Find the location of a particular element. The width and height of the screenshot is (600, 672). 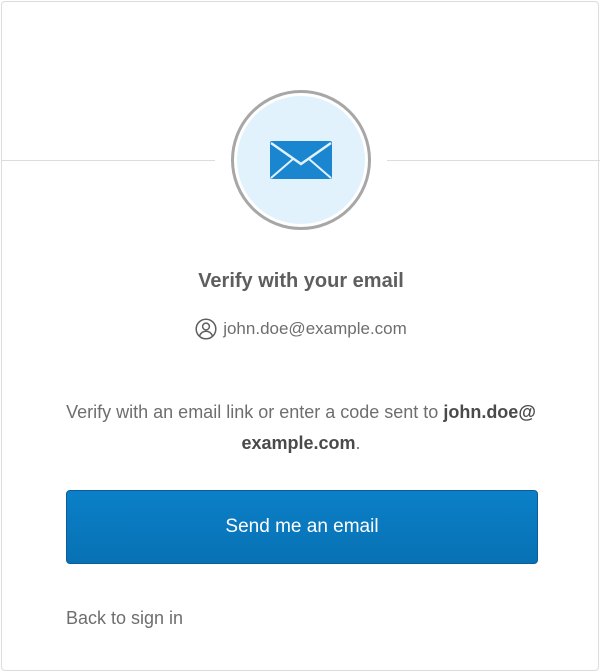

user-circle-icon is located at coordinates (206, 329).